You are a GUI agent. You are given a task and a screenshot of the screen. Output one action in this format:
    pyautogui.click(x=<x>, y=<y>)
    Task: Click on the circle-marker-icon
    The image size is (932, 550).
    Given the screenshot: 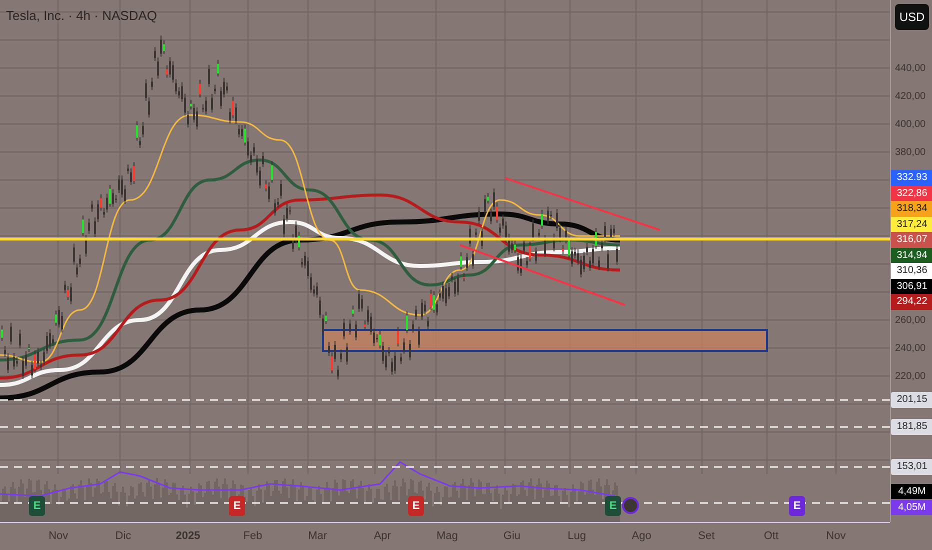 What is the action you would take?
    pyautogui.click(x=630, y=505)
    